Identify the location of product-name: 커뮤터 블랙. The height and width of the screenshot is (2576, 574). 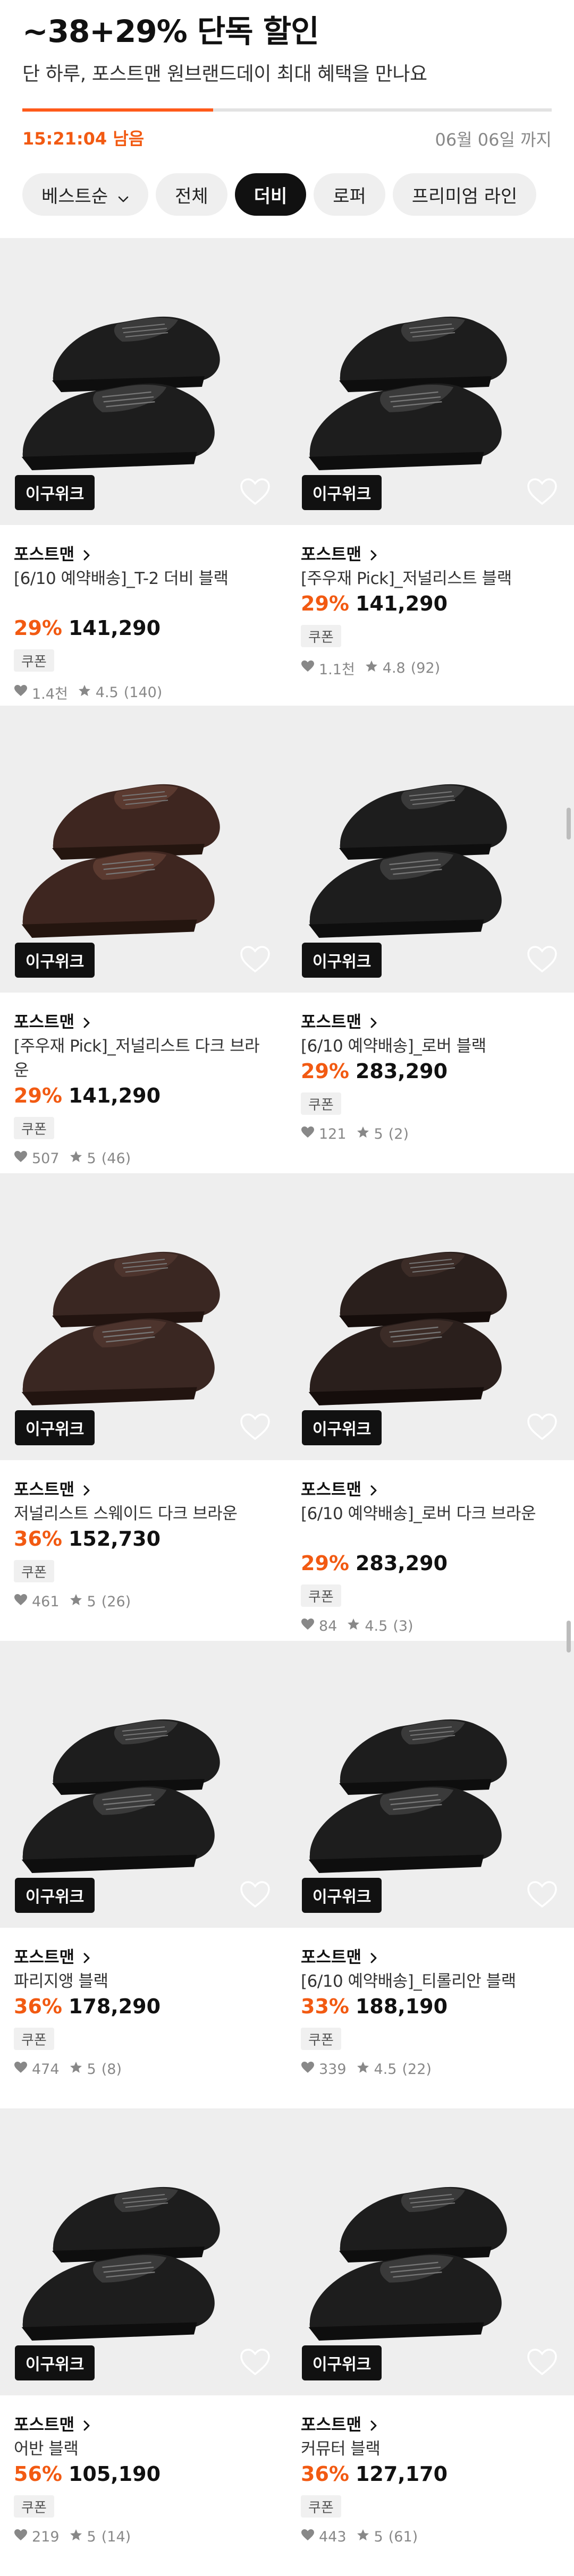
(431, 2449).